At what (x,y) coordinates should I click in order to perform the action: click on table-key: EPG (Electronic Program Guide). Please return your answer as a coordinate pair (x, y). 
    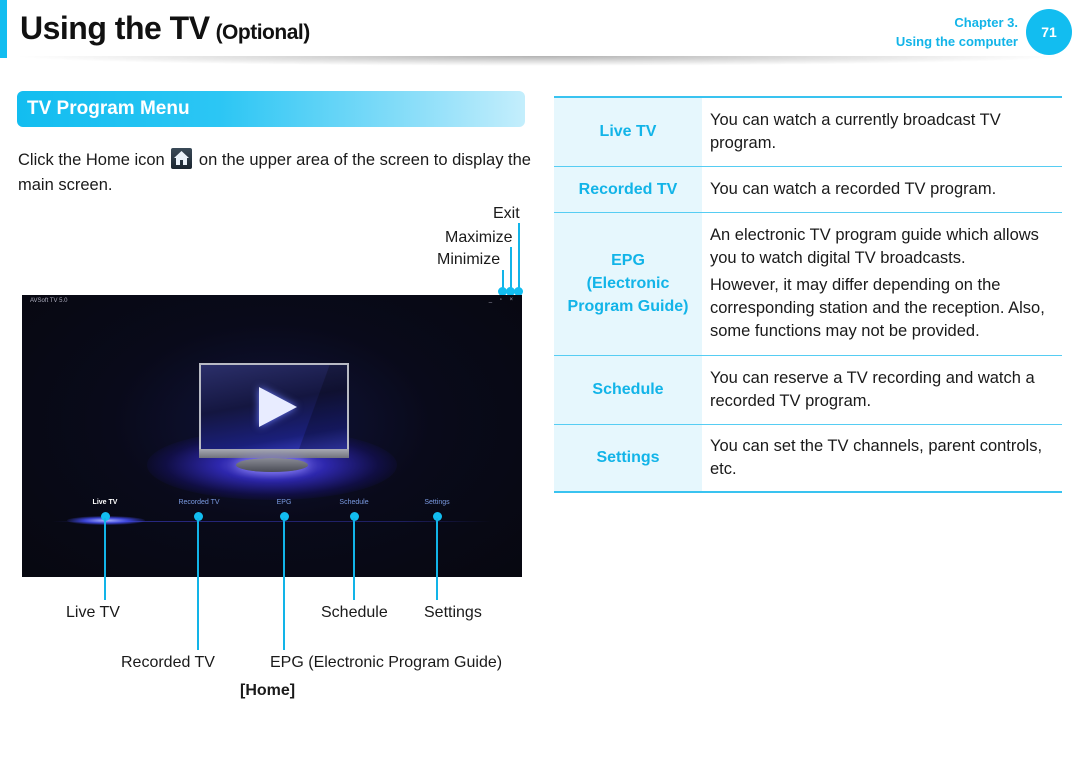
    Looking at the image, I should click on (628, 283).